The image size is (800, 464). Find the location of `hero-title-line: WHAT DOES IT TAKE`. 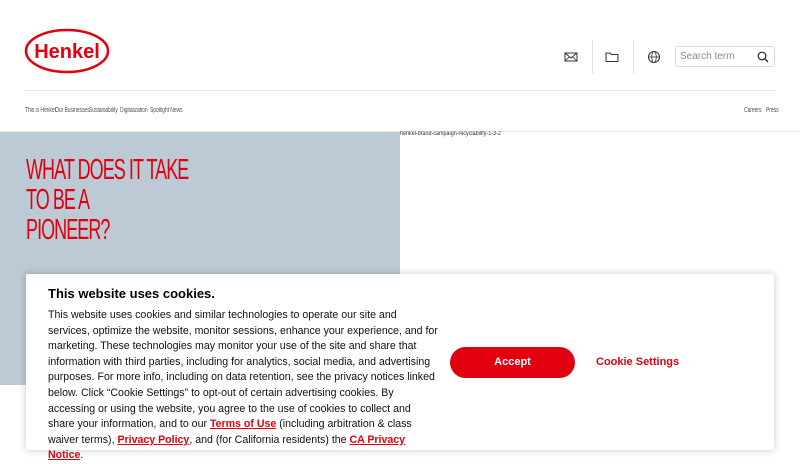

hero-title-line: WHAT DOES IT TAKE is located at coordinates (107, 170).